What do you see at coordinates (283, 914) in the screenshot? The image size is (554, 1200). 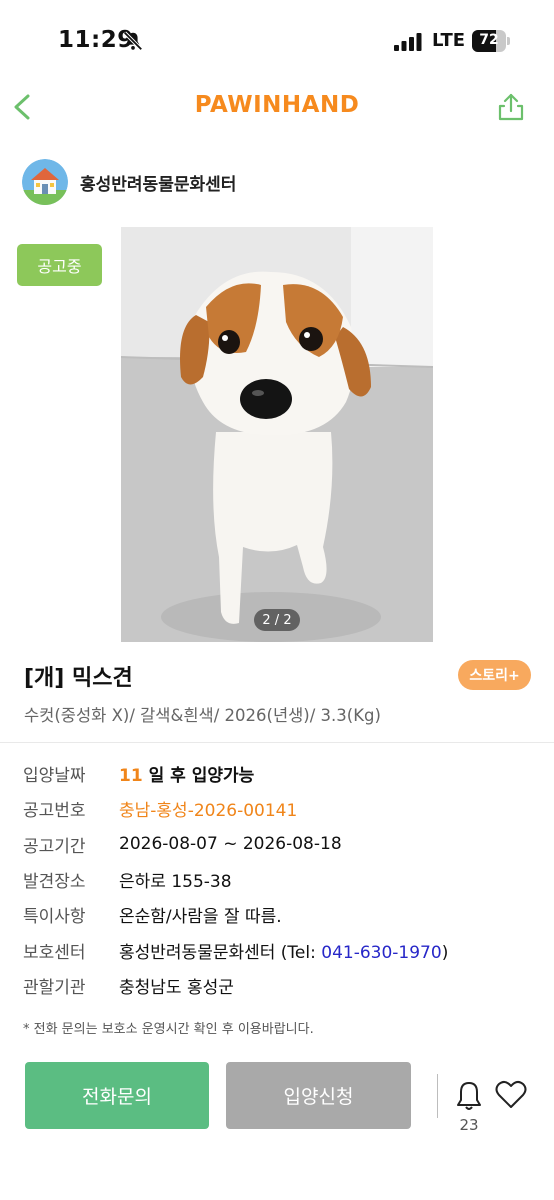 I see `detail-row-special-notes: 특이사항 온순함/사람을 잘 따름.` at bounding box center [283, 914].